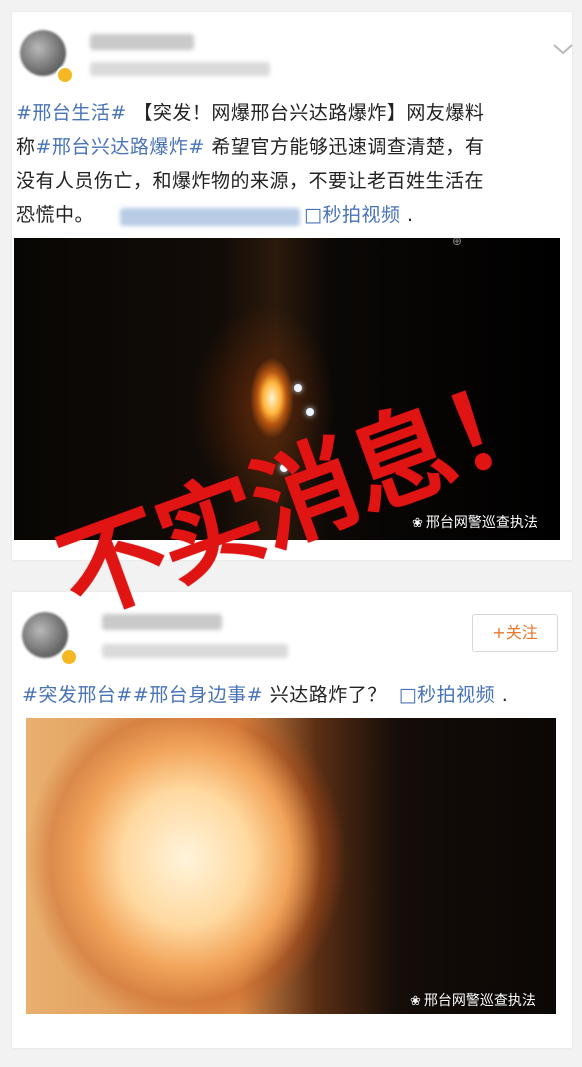 Image resolution: width=582 pixels, height=1067 pixels. I want to click on post-text: 兴达路炸了？, so click(325, 695).